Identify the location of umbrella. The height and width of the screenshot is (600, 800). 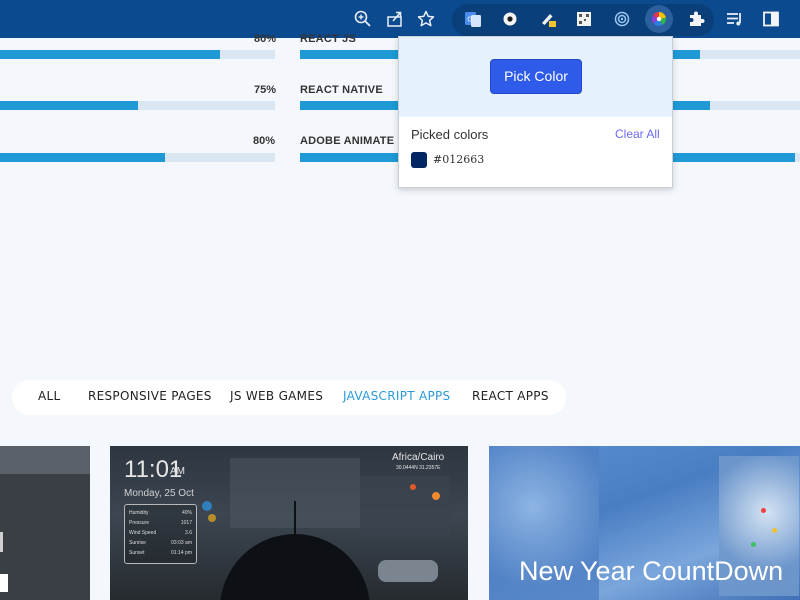
(295, 567).